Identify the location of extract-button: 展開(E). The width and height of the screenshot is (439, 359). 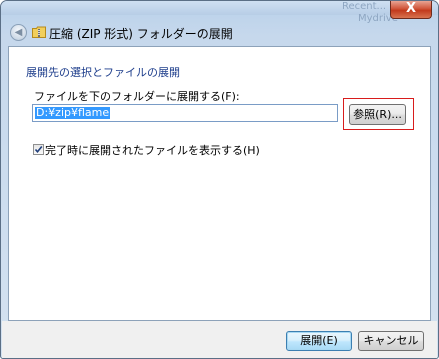
(319, 341).